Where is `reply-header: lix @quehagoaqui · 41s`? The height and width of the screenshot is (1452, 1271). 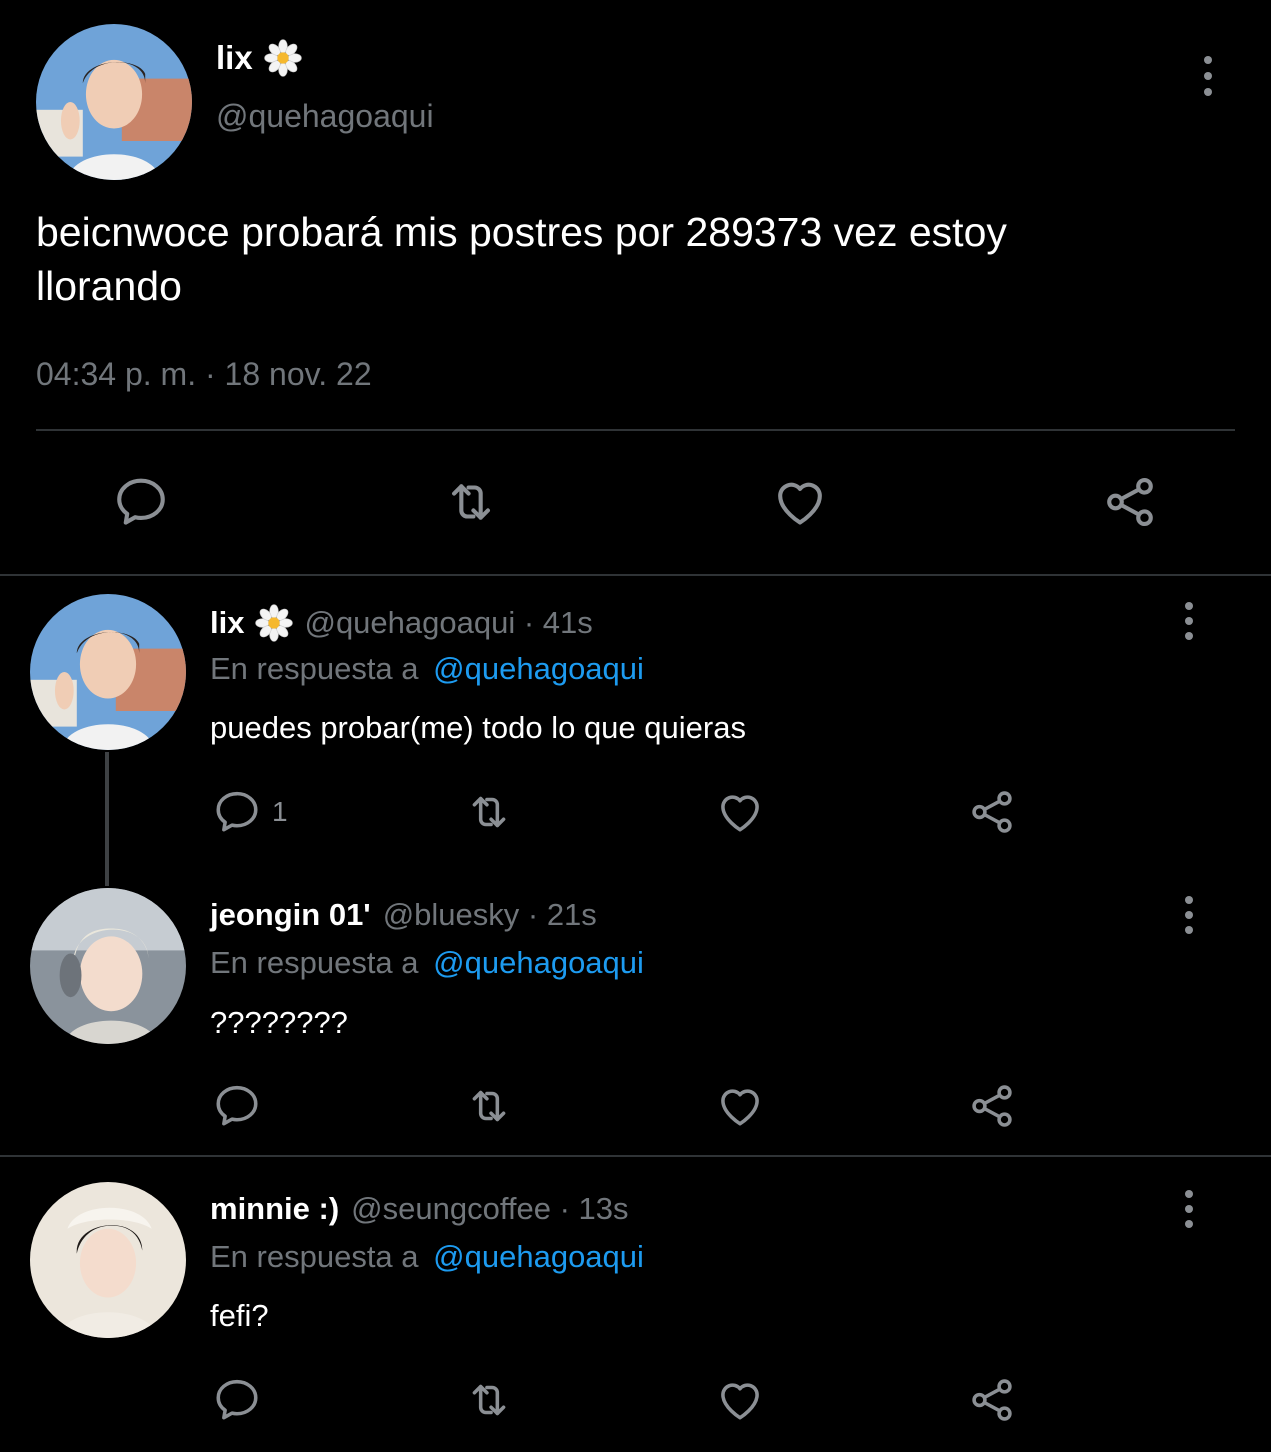
reply-header: lix @quehagoaqui · 41s is located at coordinates (401, 623).